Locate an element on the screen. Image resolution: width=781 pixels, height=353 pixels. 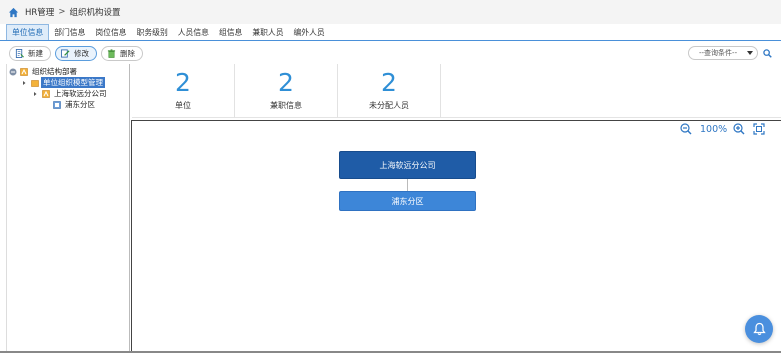
zoom-in-icon is located at coordinates (739, 129).